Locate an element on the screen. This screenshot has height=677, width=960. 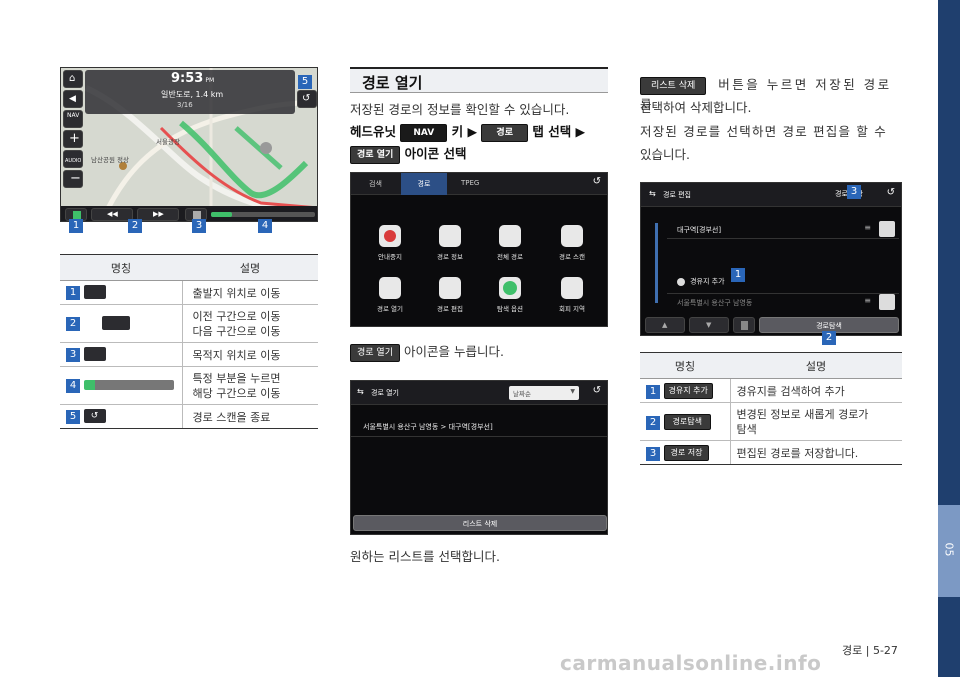
page-indicator: 3/16 is located at coordinates (185, 105).